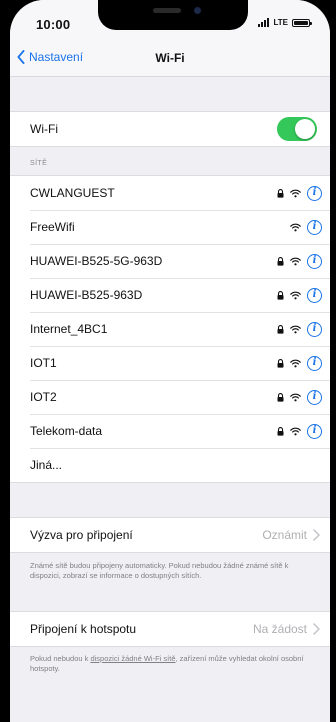 This screenshot has height=722, width=336. I want to click on hotspot-footnote-link: dispozici žádné Wi-Fi sítě, so click(133, 658).